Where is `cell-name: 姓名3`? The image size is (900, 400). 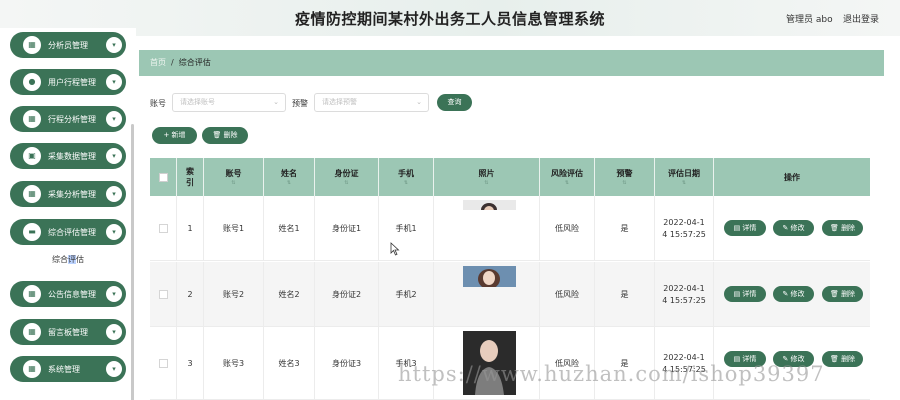 cell-name: 姓名3 is located at coordinates (289, 363).